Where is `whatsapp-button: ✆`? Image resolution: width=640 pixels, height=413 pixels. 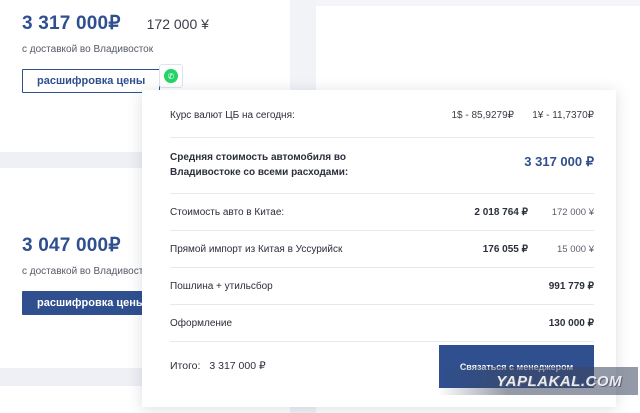 whatsapp-button: ✆ is located at coordinates (171, 76).